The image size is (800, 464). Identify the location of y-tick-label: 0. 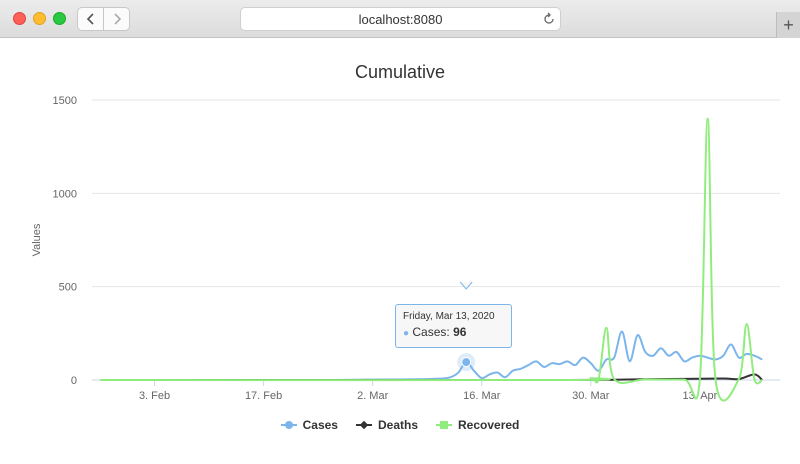
(74, 381).